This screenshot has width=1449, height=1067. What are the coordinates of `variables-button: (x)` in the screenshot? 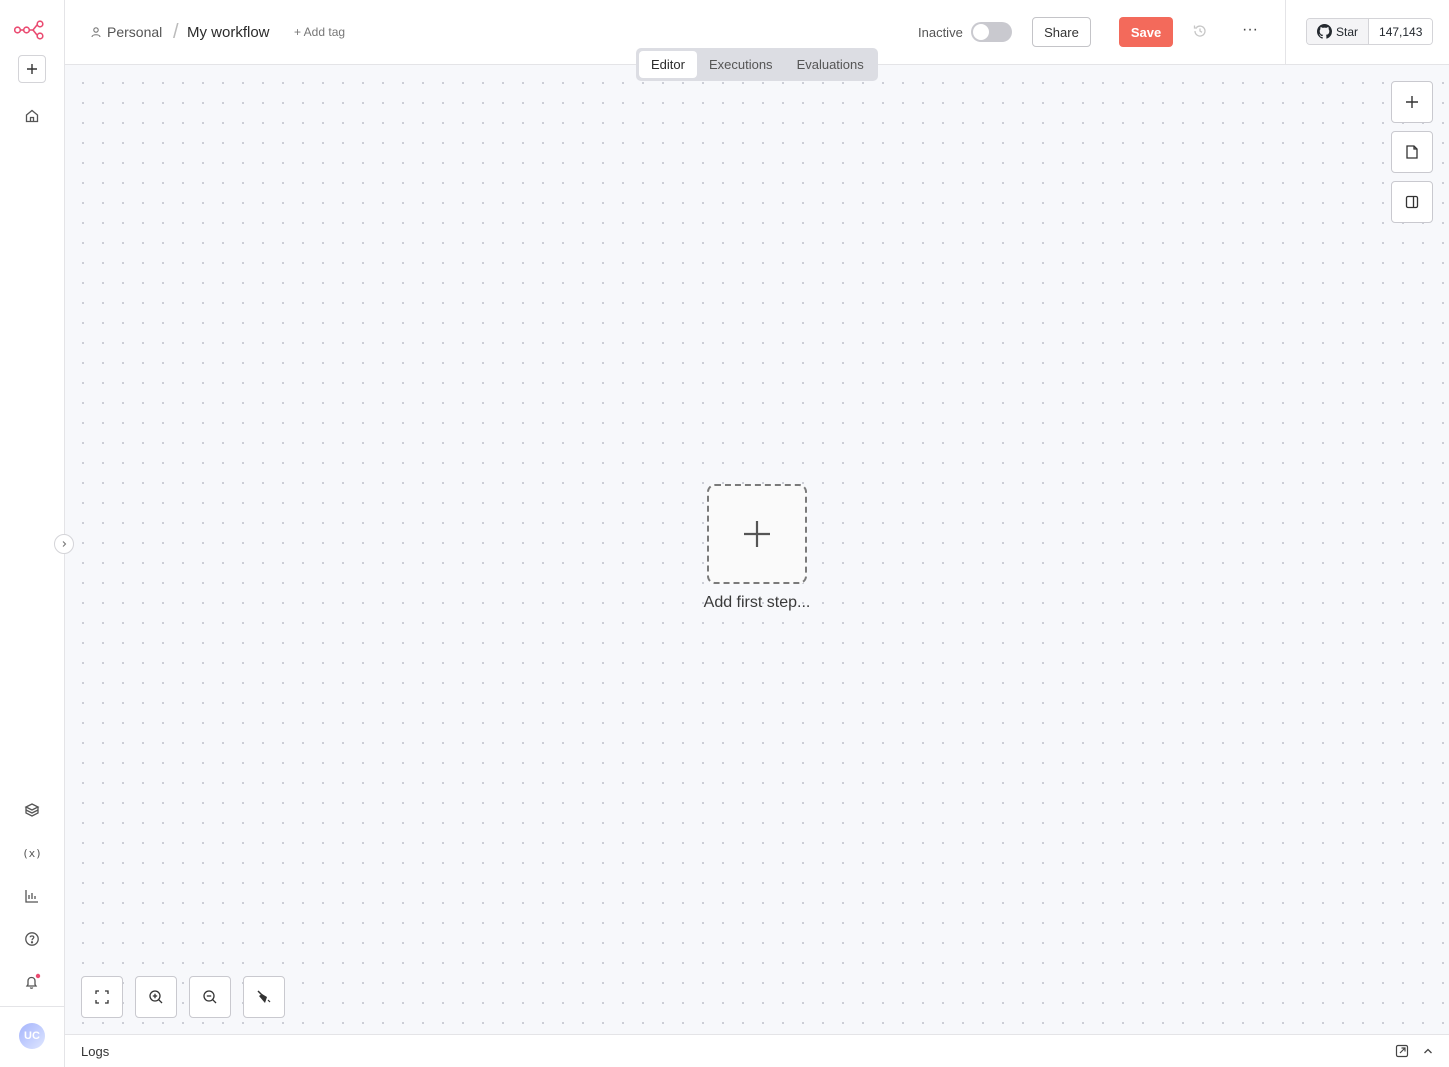 It's located at (32, 853).